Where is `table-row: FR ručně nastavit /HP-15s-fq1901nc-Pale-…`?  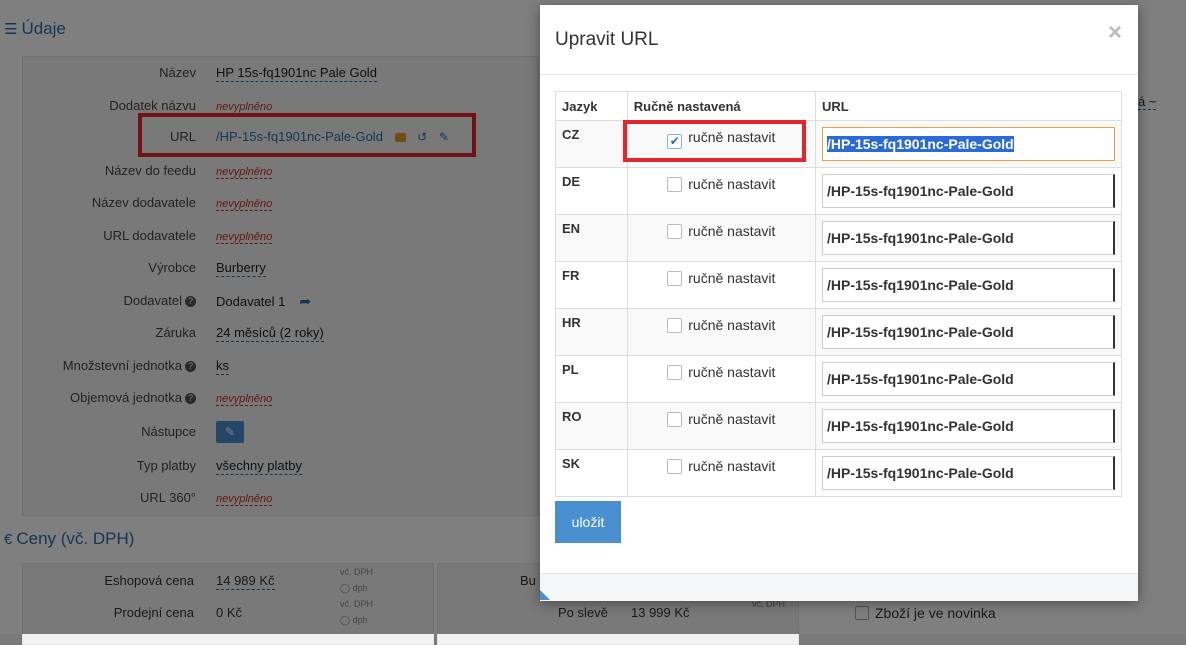 table-row: FR ručně nastavit /HP-15s-fq1901nc-Pale-… is located at coordinates (839, 285).